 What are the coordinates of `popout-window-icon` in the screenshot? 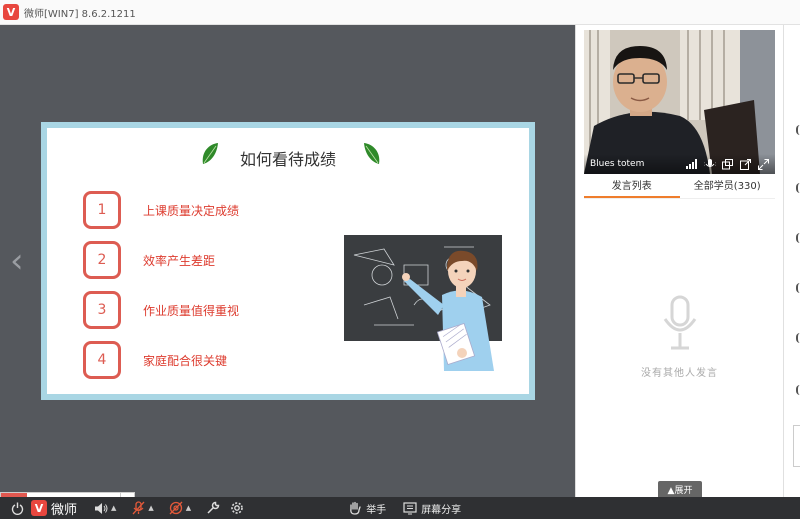 It's located at (727, 164).